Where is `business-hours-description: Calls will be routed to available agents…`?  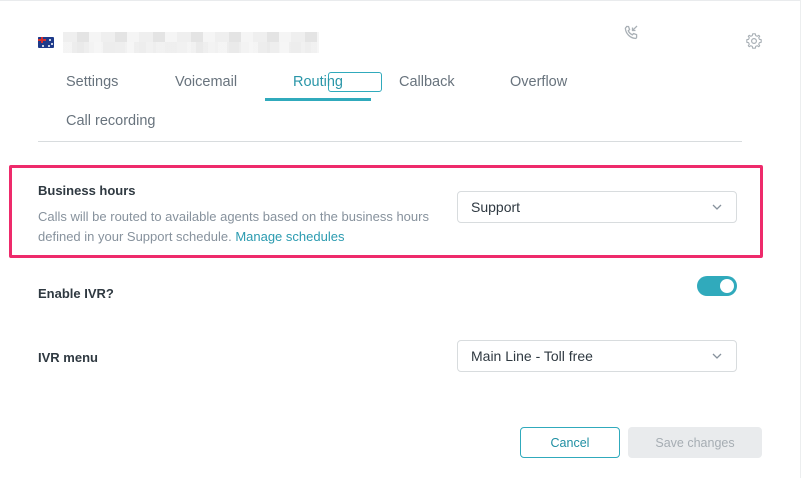
business-hours-description: Calls will be routed to available agents… is located at coordinates (235, 227).